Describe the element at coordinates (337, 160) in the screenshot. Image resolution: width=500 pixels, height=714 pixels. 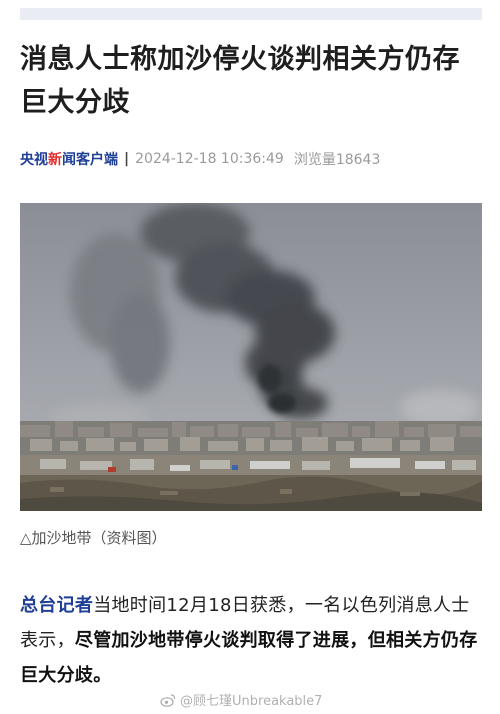
I see `view-count: 浏览量18643` at that location.